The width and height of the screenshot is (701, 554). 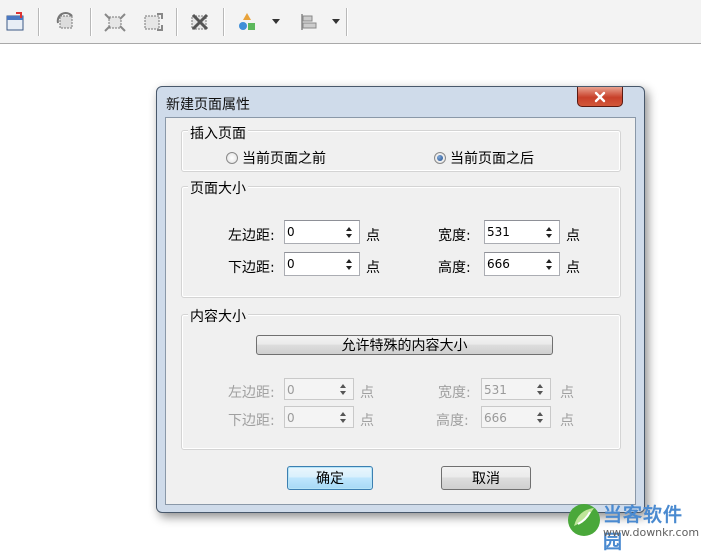 I want to click on radio-after-label: 当前页面之后, so click(x=492, y=159).